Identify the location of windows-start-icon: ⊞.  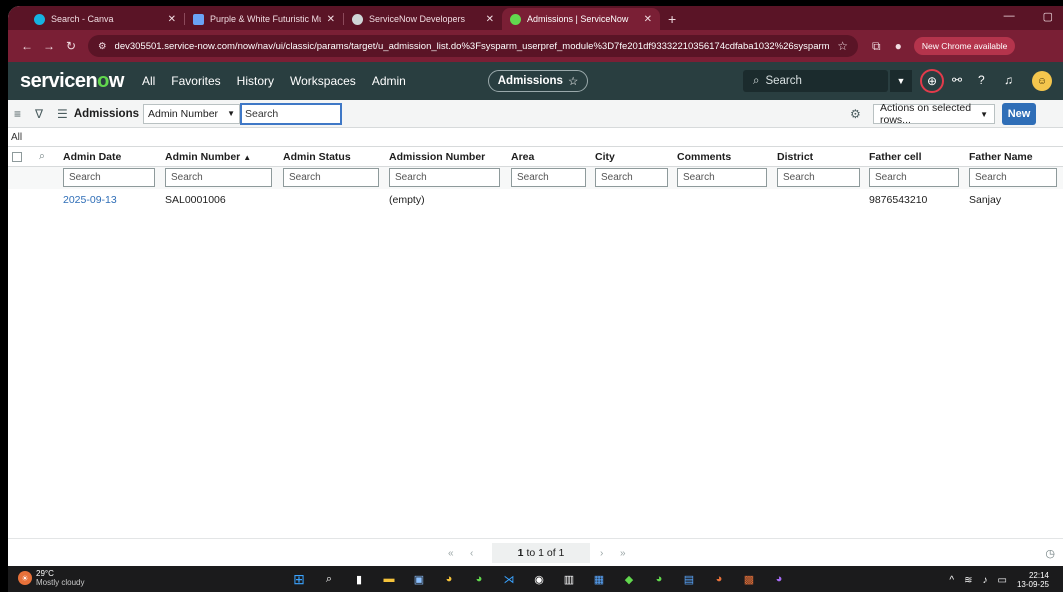
(299, 579).